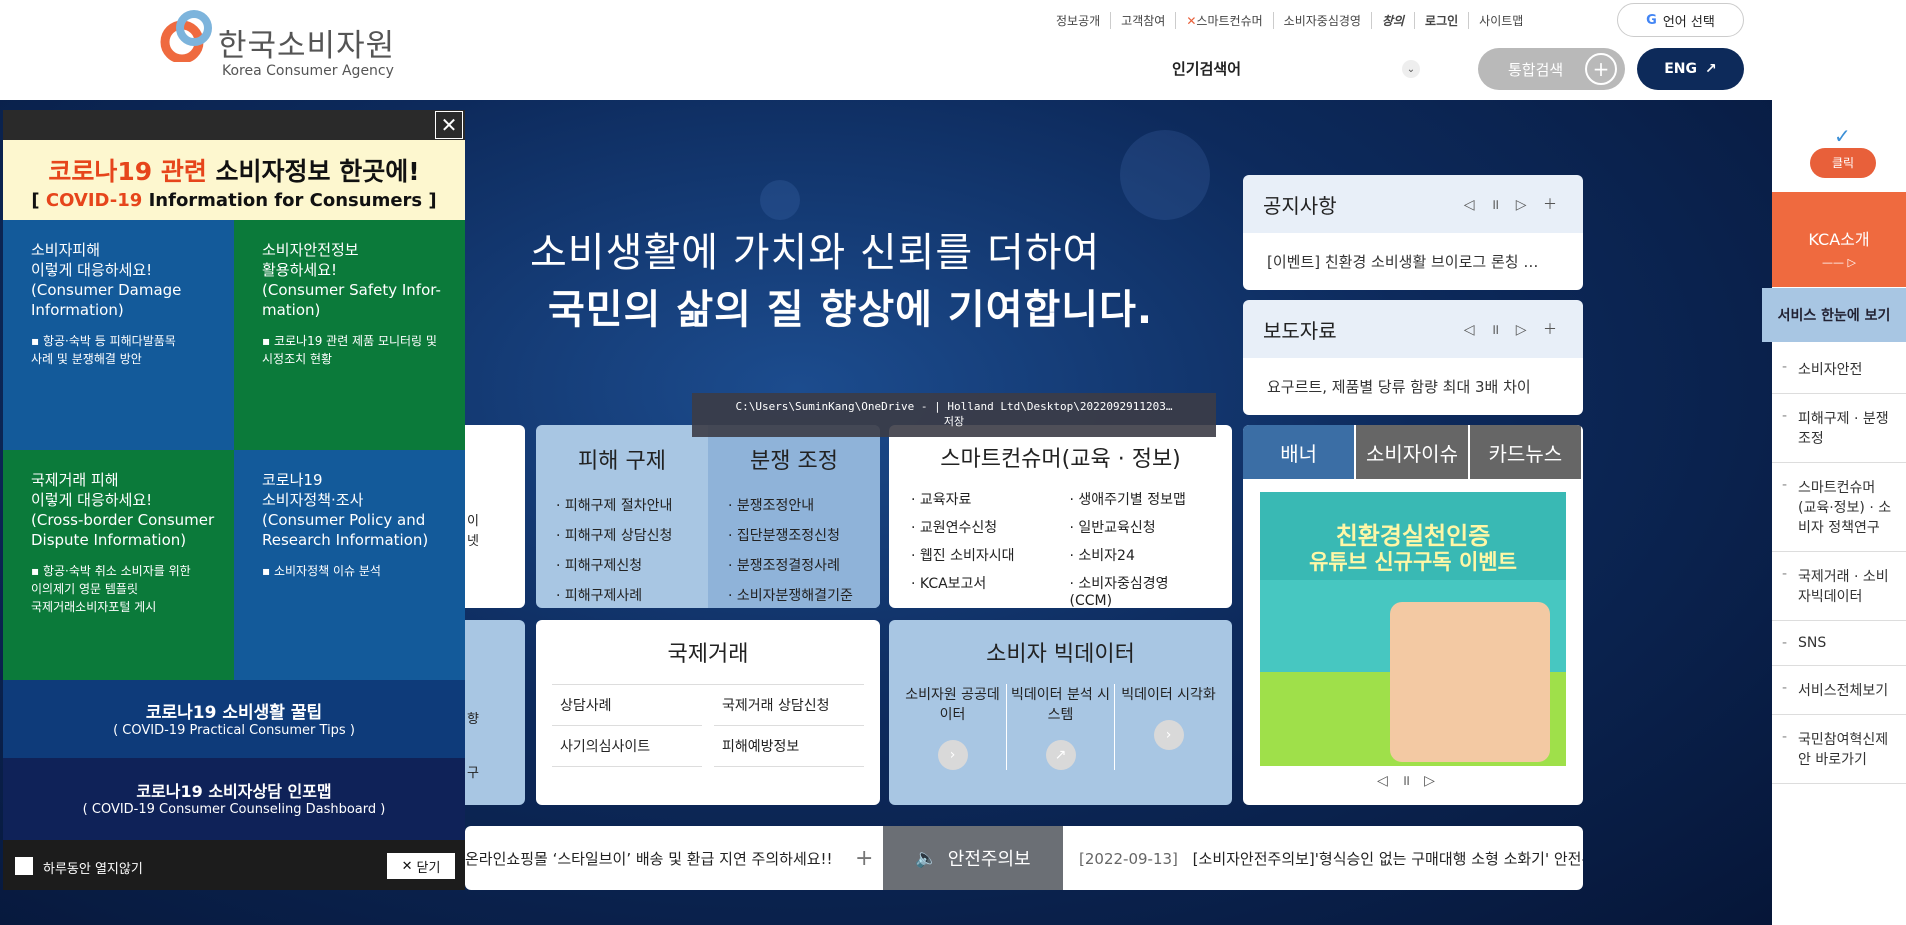 The width and height of the screenshot is (1906, 925). Describe the element at coordinates (1501, 20) in the screenshot. I see `util-link-sitemap: 사이트맵` at that location.